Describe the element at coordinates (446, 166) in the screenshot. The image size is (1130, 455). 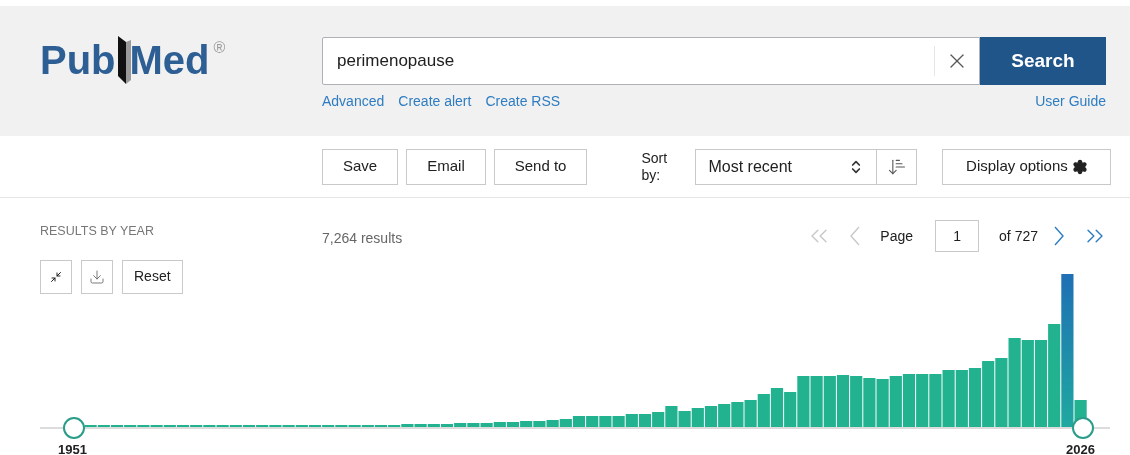
I see `toolbar-button: Email` at that location.